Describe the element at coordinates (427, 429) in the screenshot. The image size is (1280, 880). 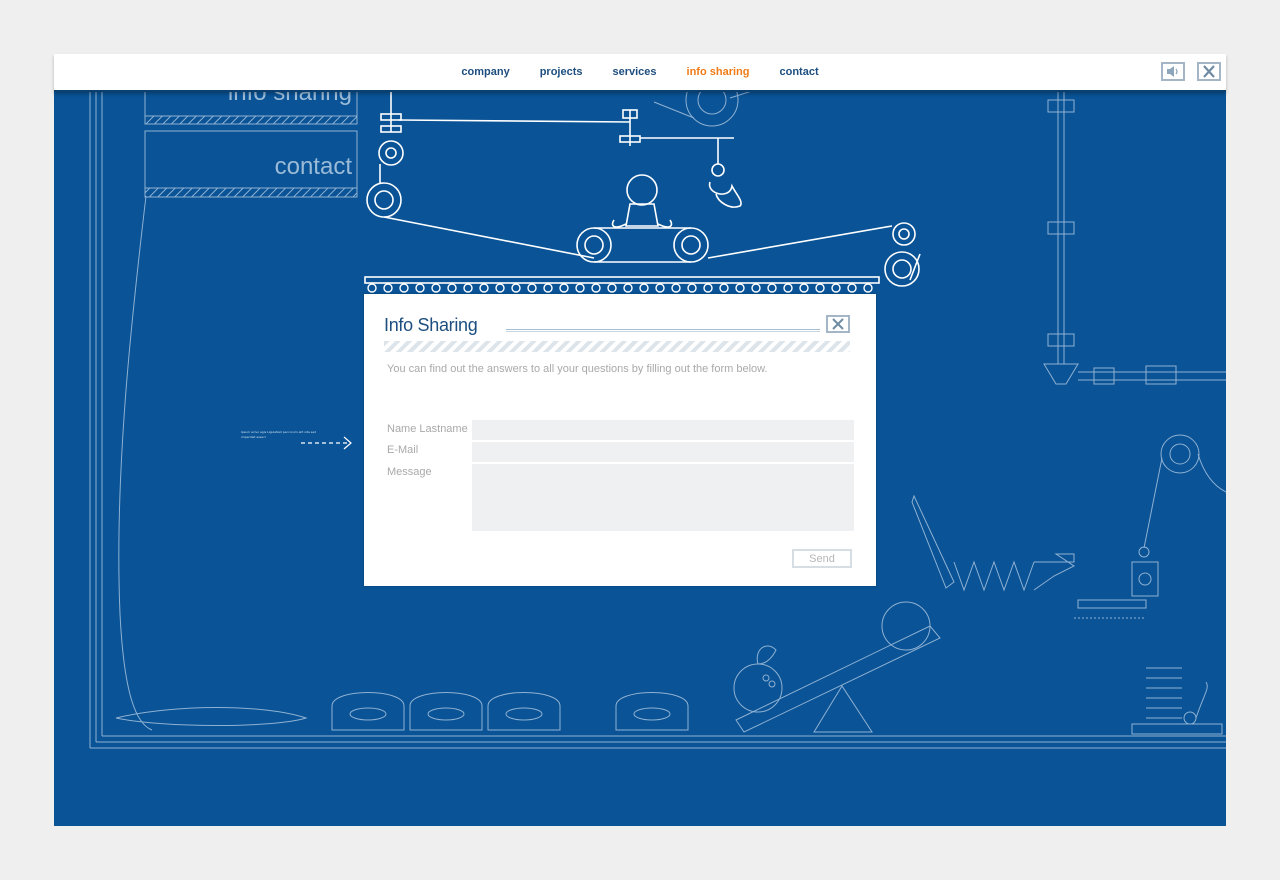
I see `name-label: Name Lastname` at that location.